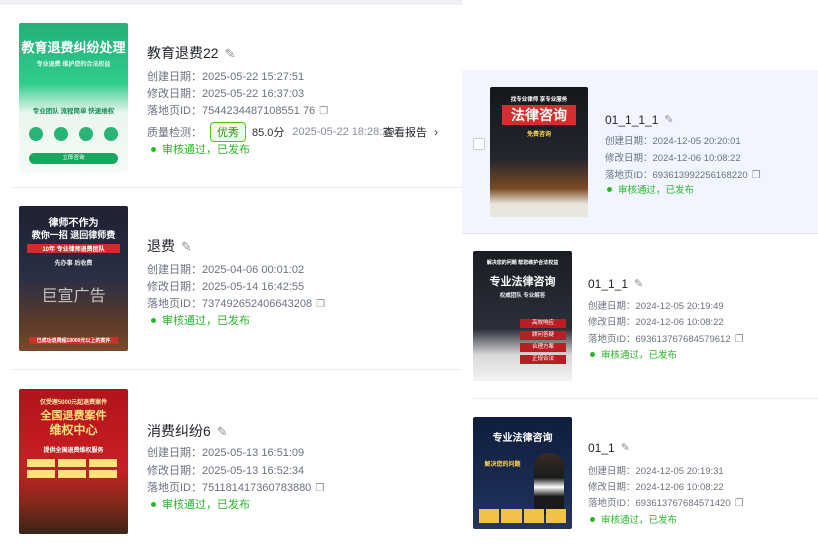 The image size is (818, 558). I want to click on modified-date: 修改日期：2025-05-22 16:37:03, so click(226, 94).